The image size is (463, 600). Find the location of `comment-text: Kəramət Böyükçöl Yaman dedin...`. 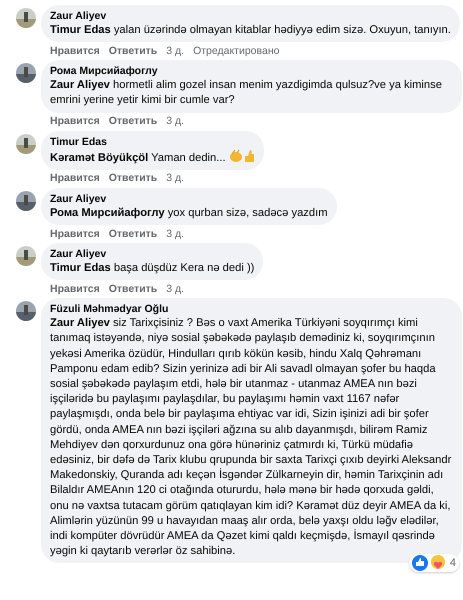

comment-text: Kəramət Böyükçöl Yaman dedin... is located at coordinates (138, 158).